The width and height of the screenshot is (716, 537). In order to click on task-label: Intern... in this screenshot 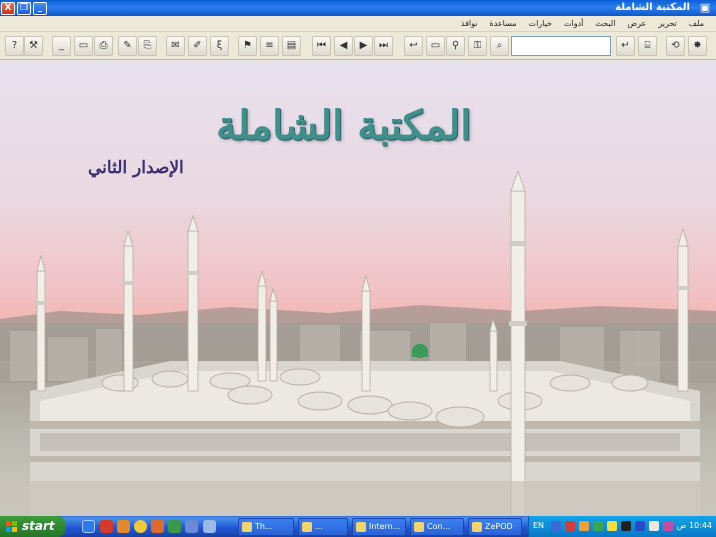, I will do `click(385, 526)`.